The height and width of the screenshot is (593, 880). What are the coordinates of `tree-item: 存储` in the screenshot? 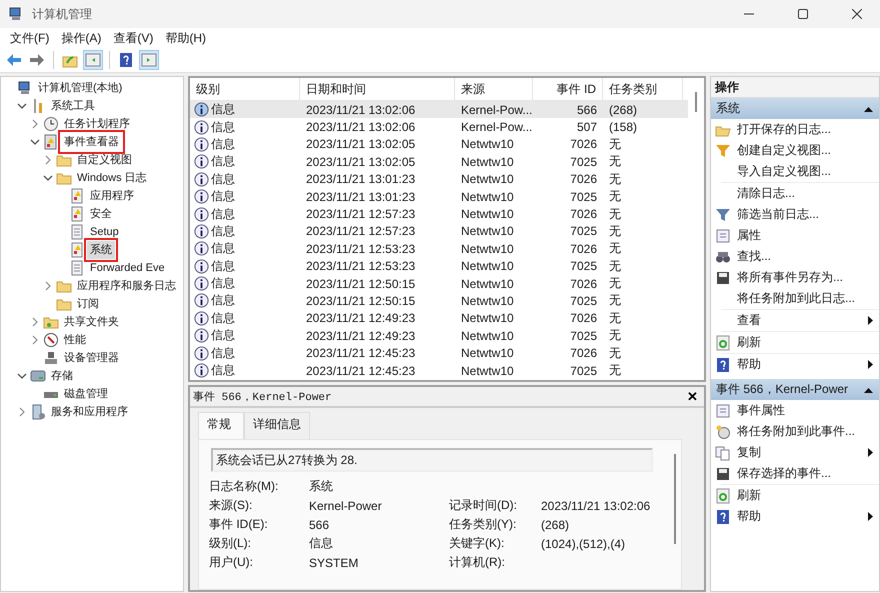 It's located at (62, 376).